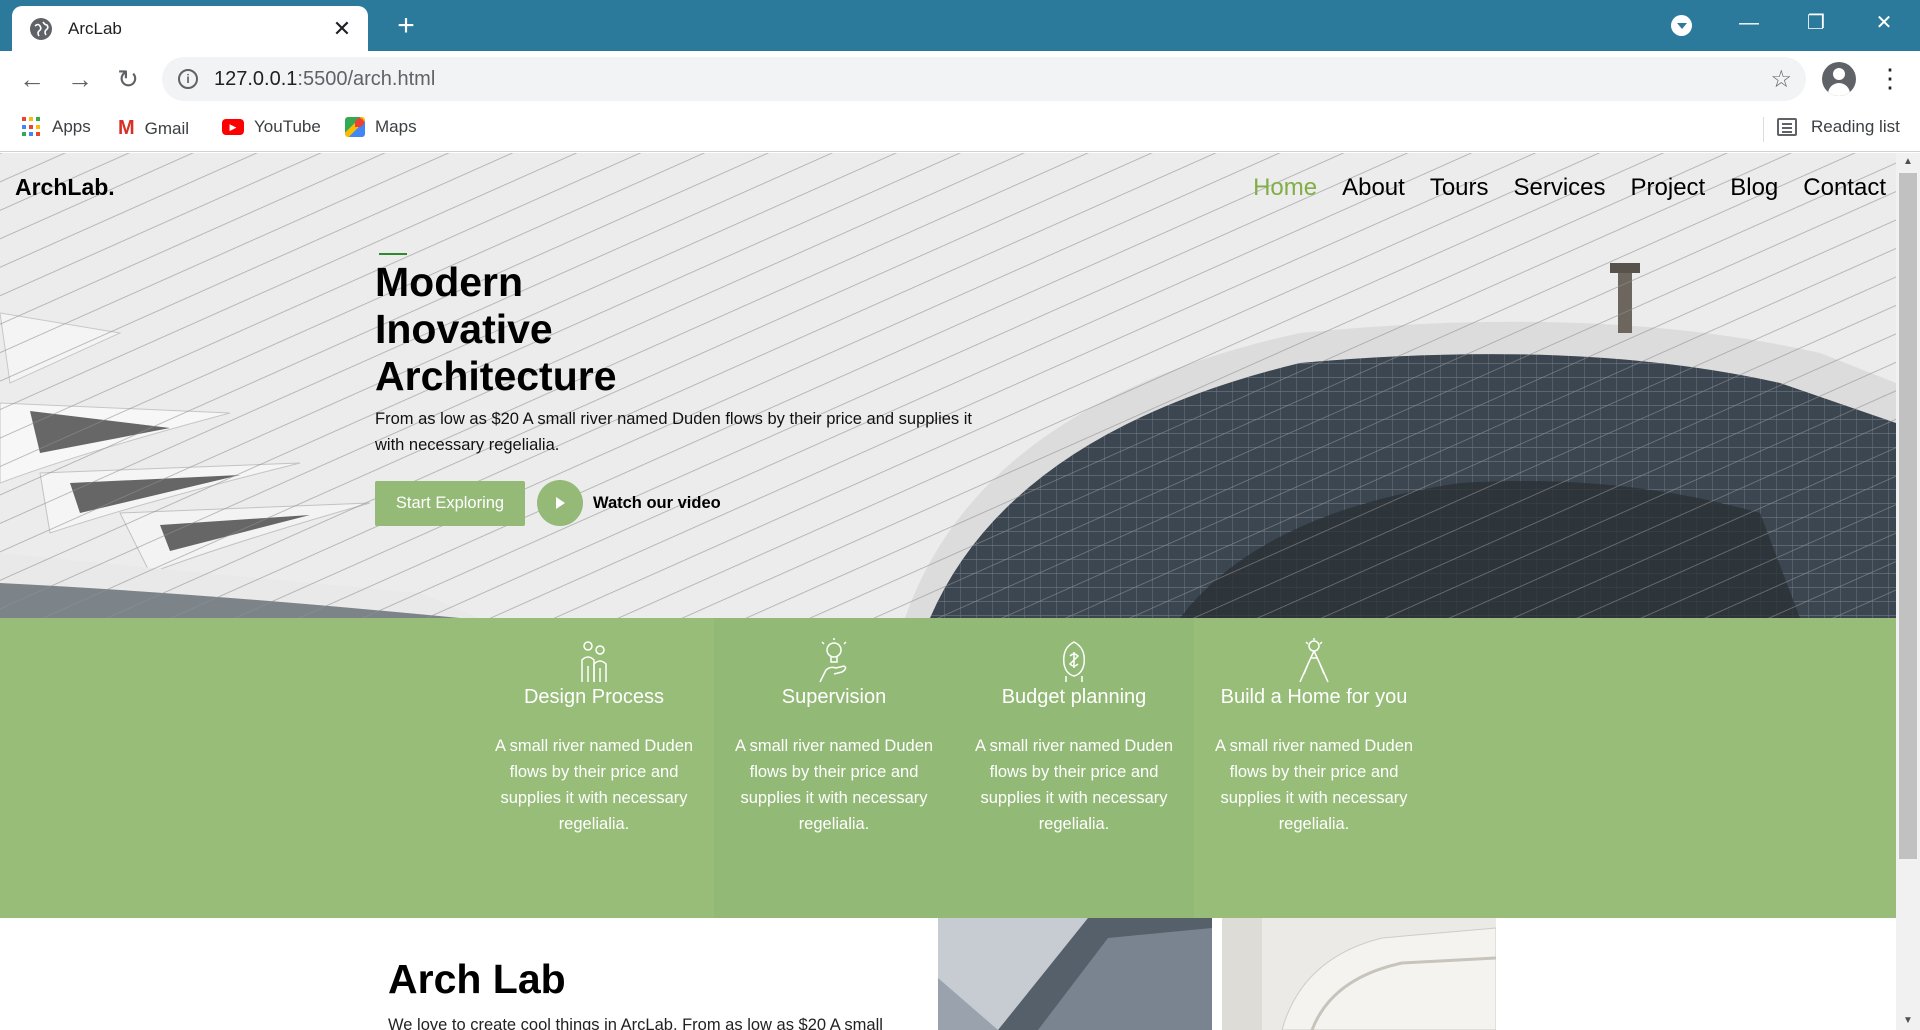 Image resolution: width=1920 pixels, height=1030 pixels. I want to click on play-icon, so click(560, 503).